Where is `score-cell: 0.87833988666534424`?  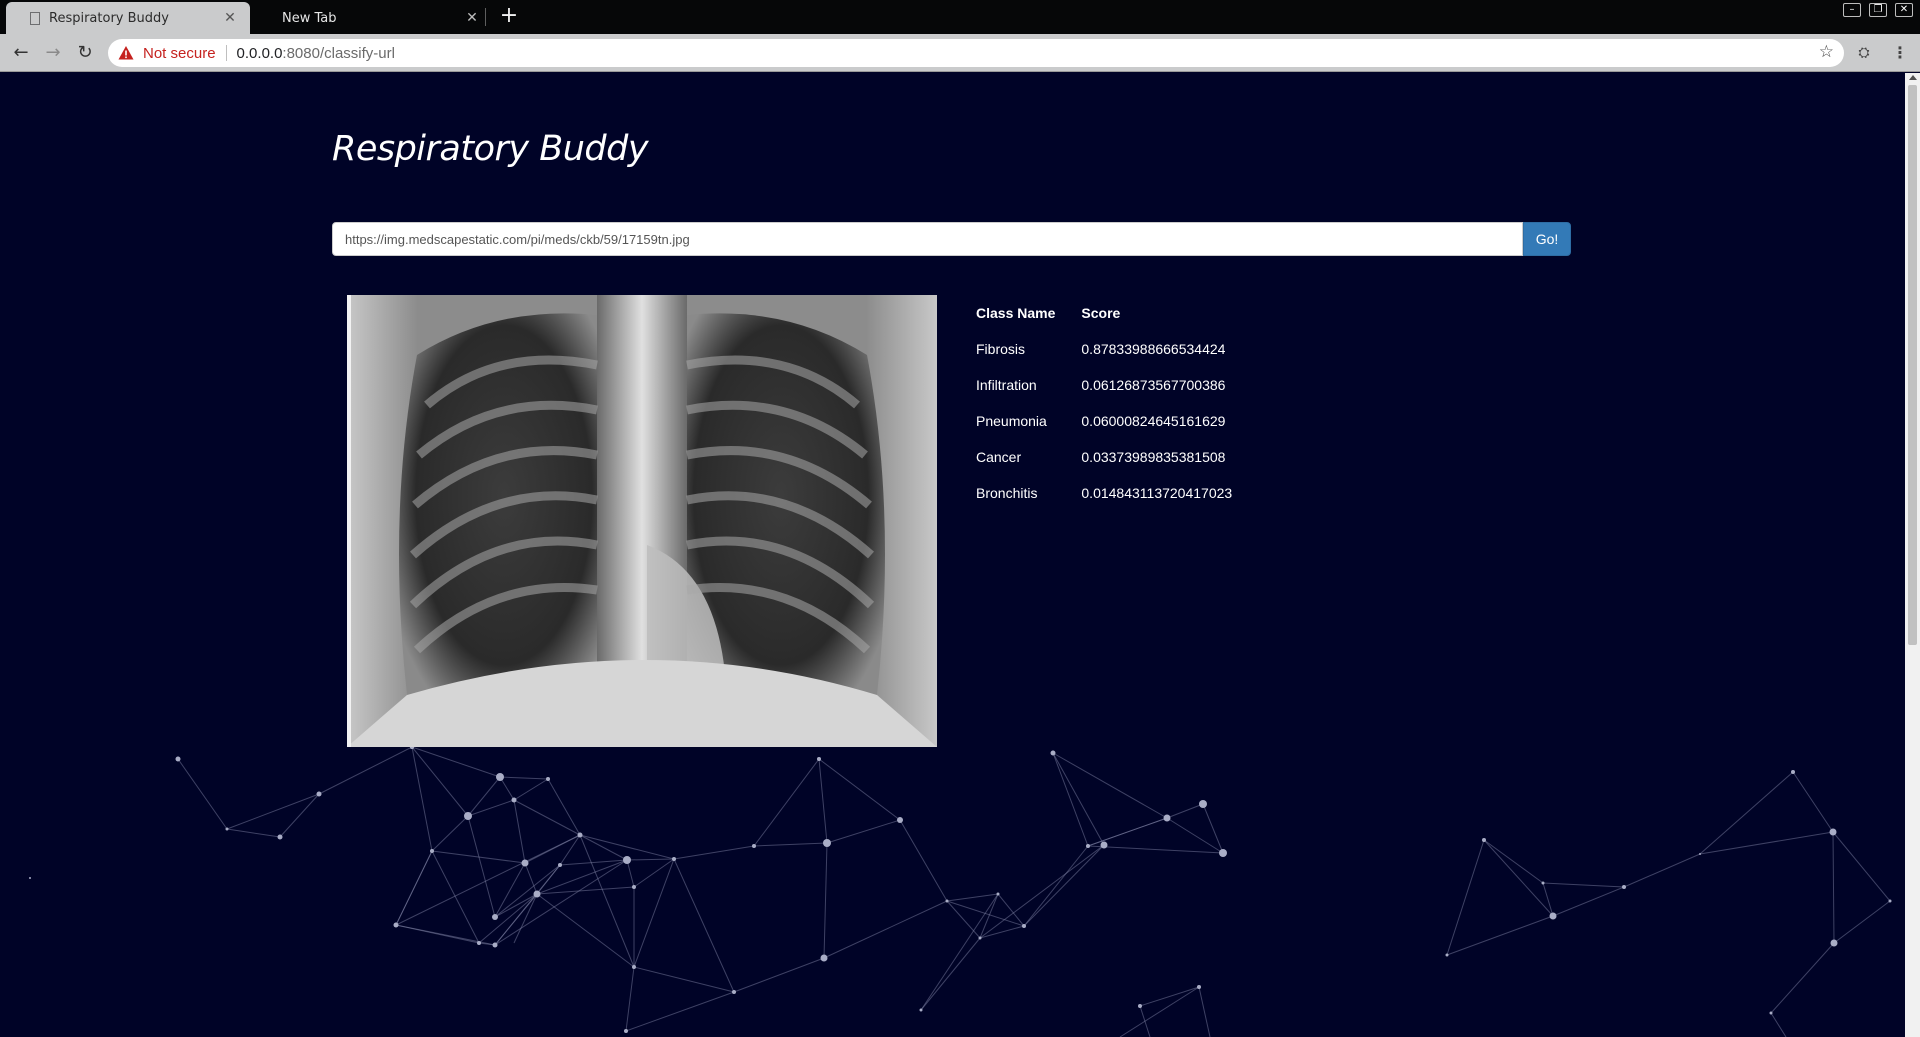
score-cell: 0.87833988666534424 is located at coordinates (1153, 349).